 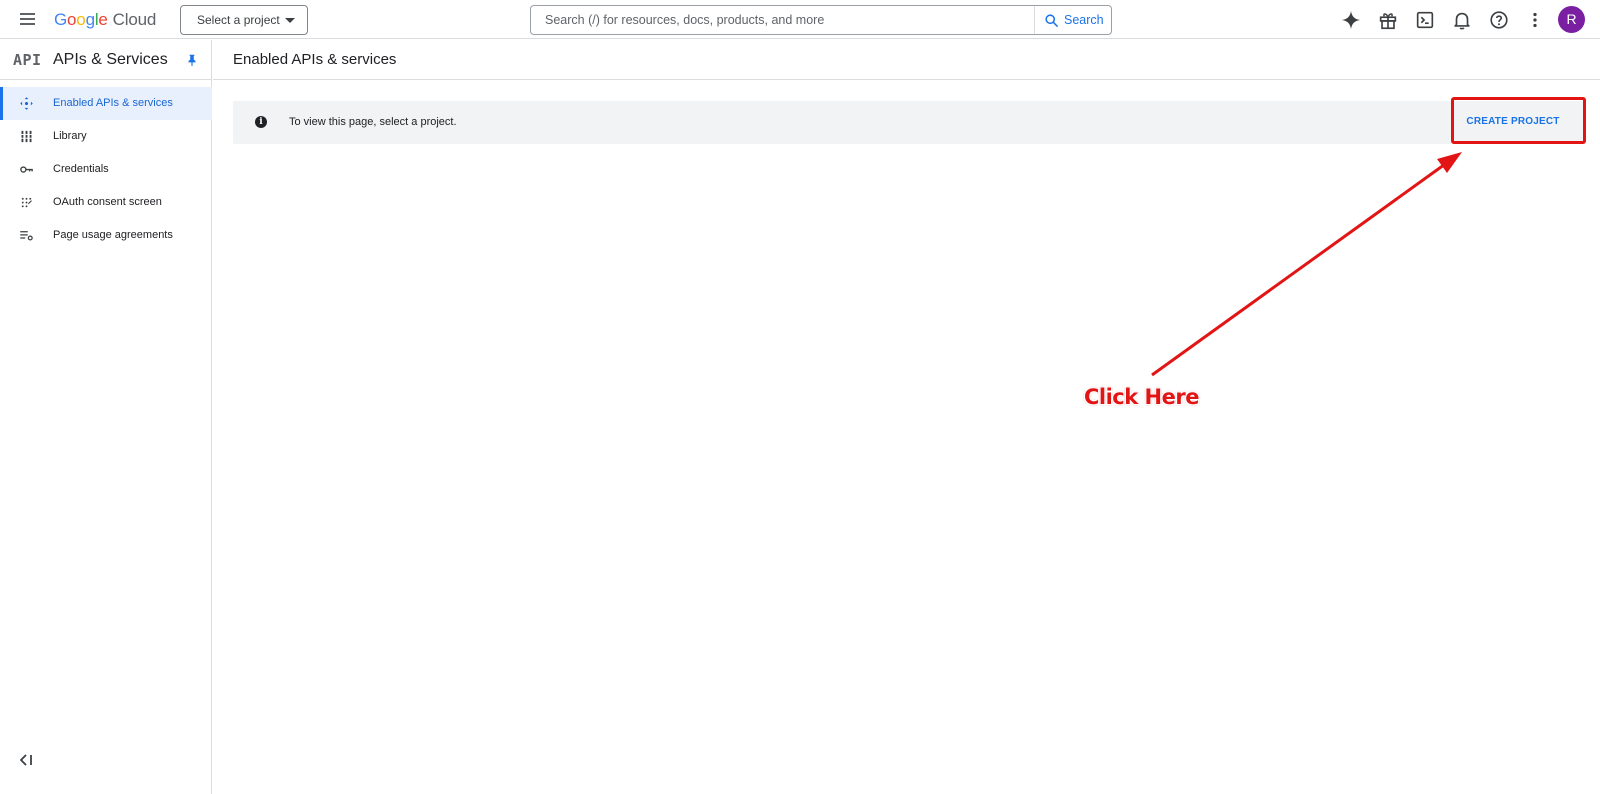 I want to click on project-selector-button: Select a project, so click(x=244, y=20).